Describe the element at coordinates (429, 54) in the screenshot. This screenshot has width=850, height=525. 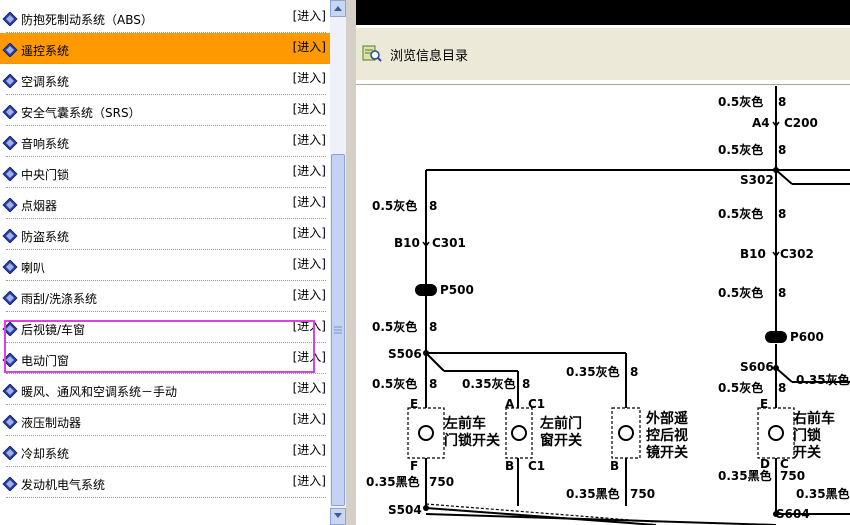
I see `browse-catalog-link: 浏览信息目录` at that location.